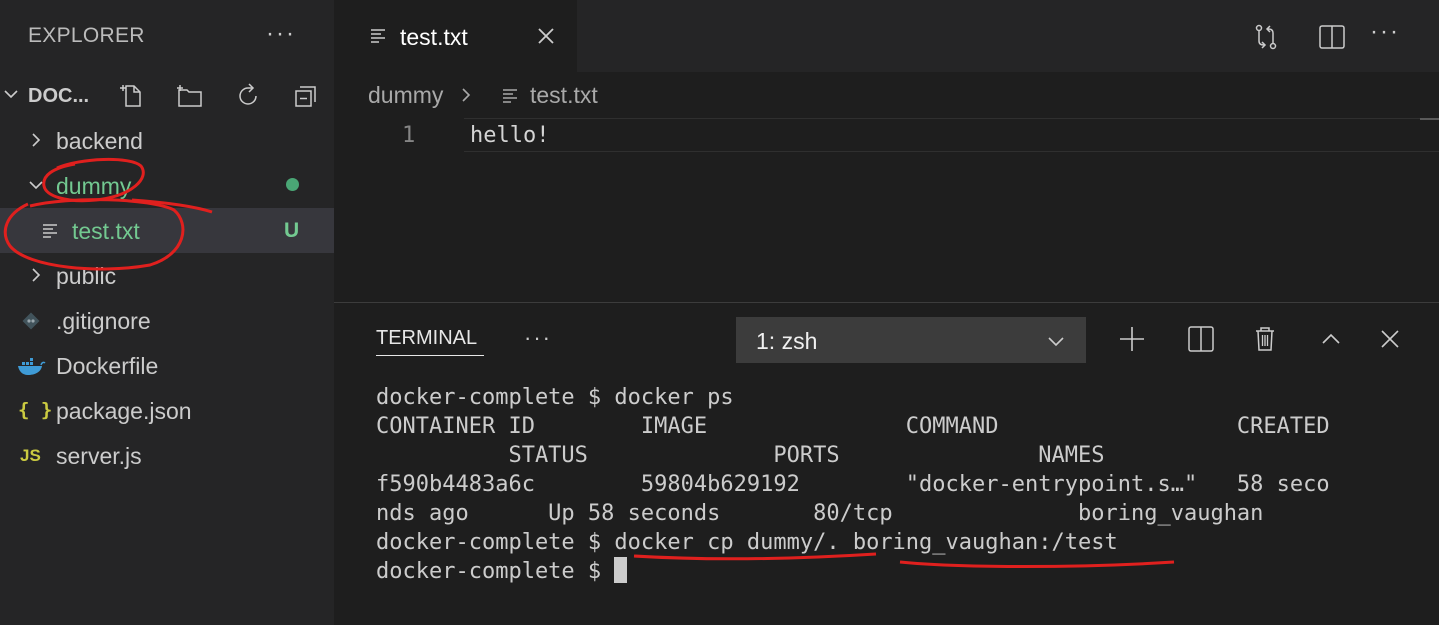 The image size is (1439, 625). What do you see at coordinates (30, 455) in the screenshot?
I see `js-icon: JS` at bounding box center [30, 455].